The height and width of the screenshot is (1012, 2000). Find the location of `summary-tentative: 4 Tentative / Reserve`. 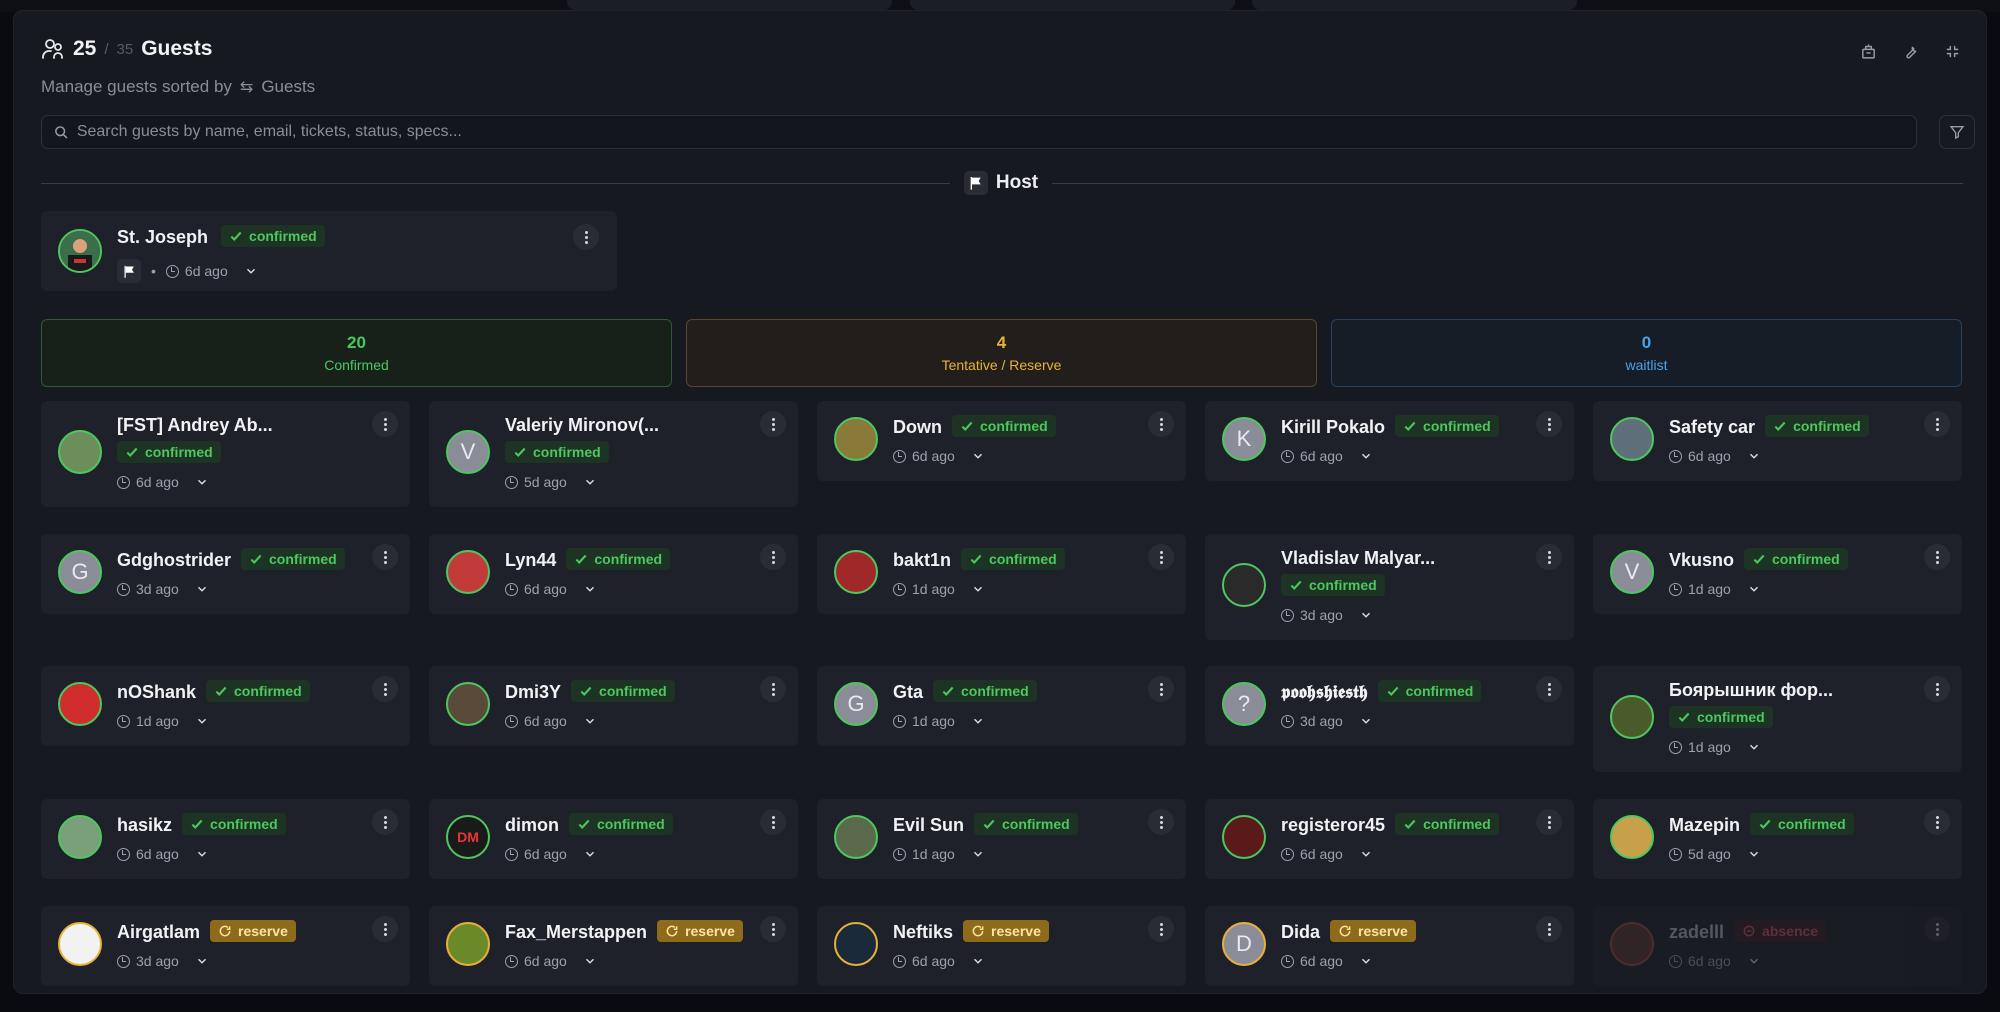

summary-tentative: 4 Tentative / Reserve is located at coordinates (1001, 353).